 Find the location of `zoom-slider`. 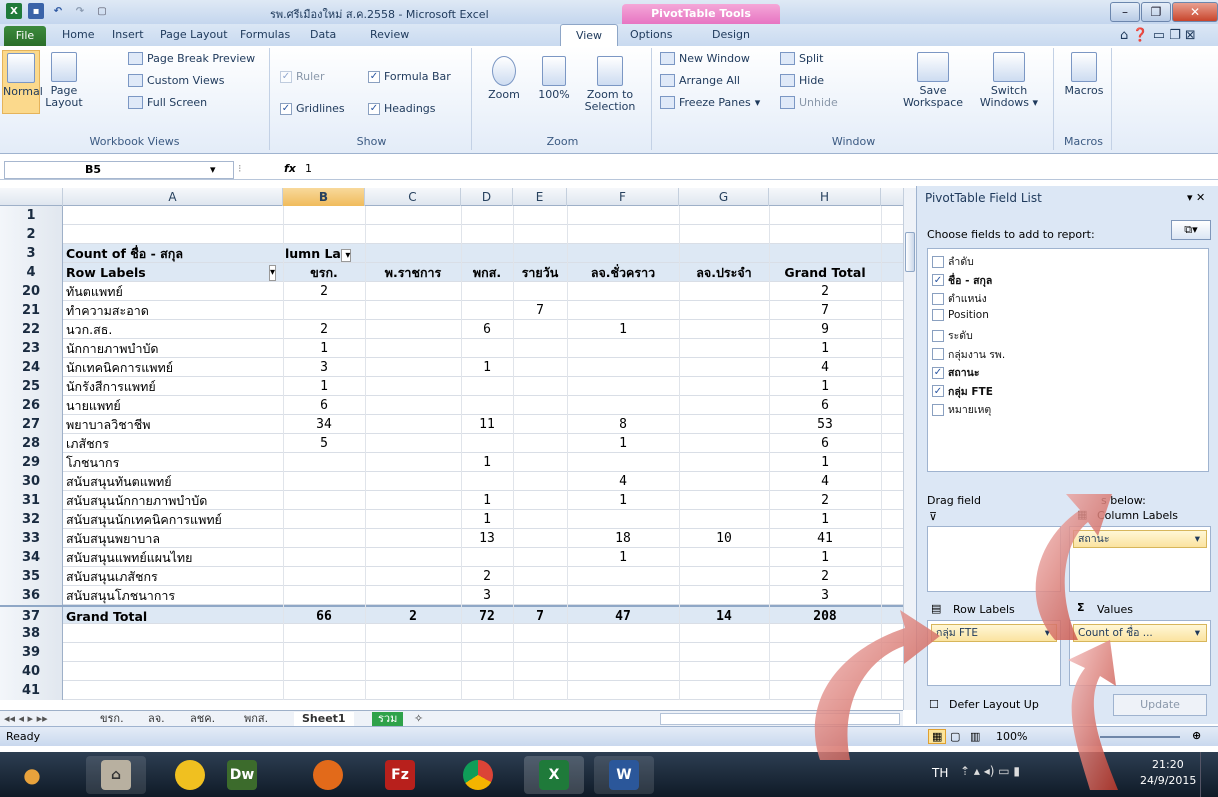

zoom-slider is located at coordinates (1140, 737).